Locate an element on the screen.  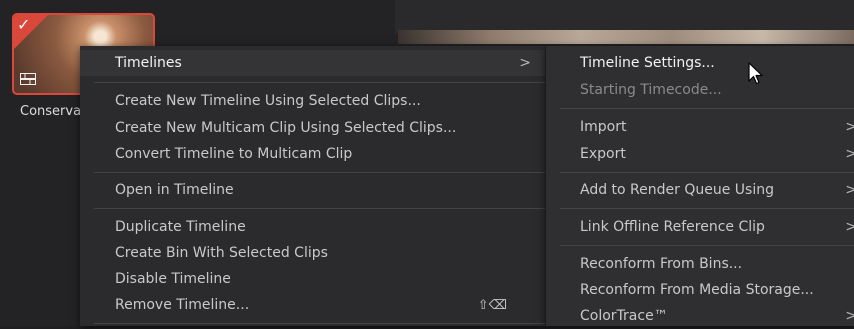
menu-item-disable-timeline: Disable Timeline is located at coordinates (312, 279).